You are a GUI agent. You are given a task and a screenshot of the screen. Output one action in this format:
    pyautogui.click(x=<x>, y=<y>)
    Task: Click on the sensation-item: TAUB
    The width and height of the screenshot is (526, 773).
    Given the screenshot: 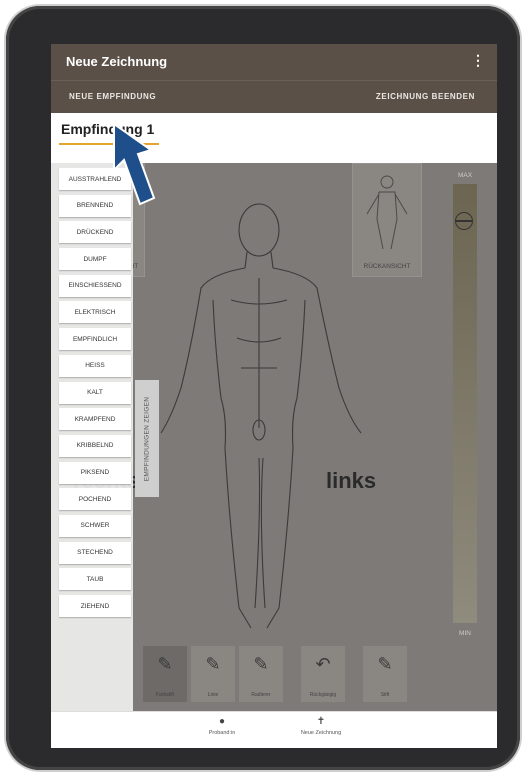 What is the action you would take?
    pyautogui.click(x=95, y=579)
    